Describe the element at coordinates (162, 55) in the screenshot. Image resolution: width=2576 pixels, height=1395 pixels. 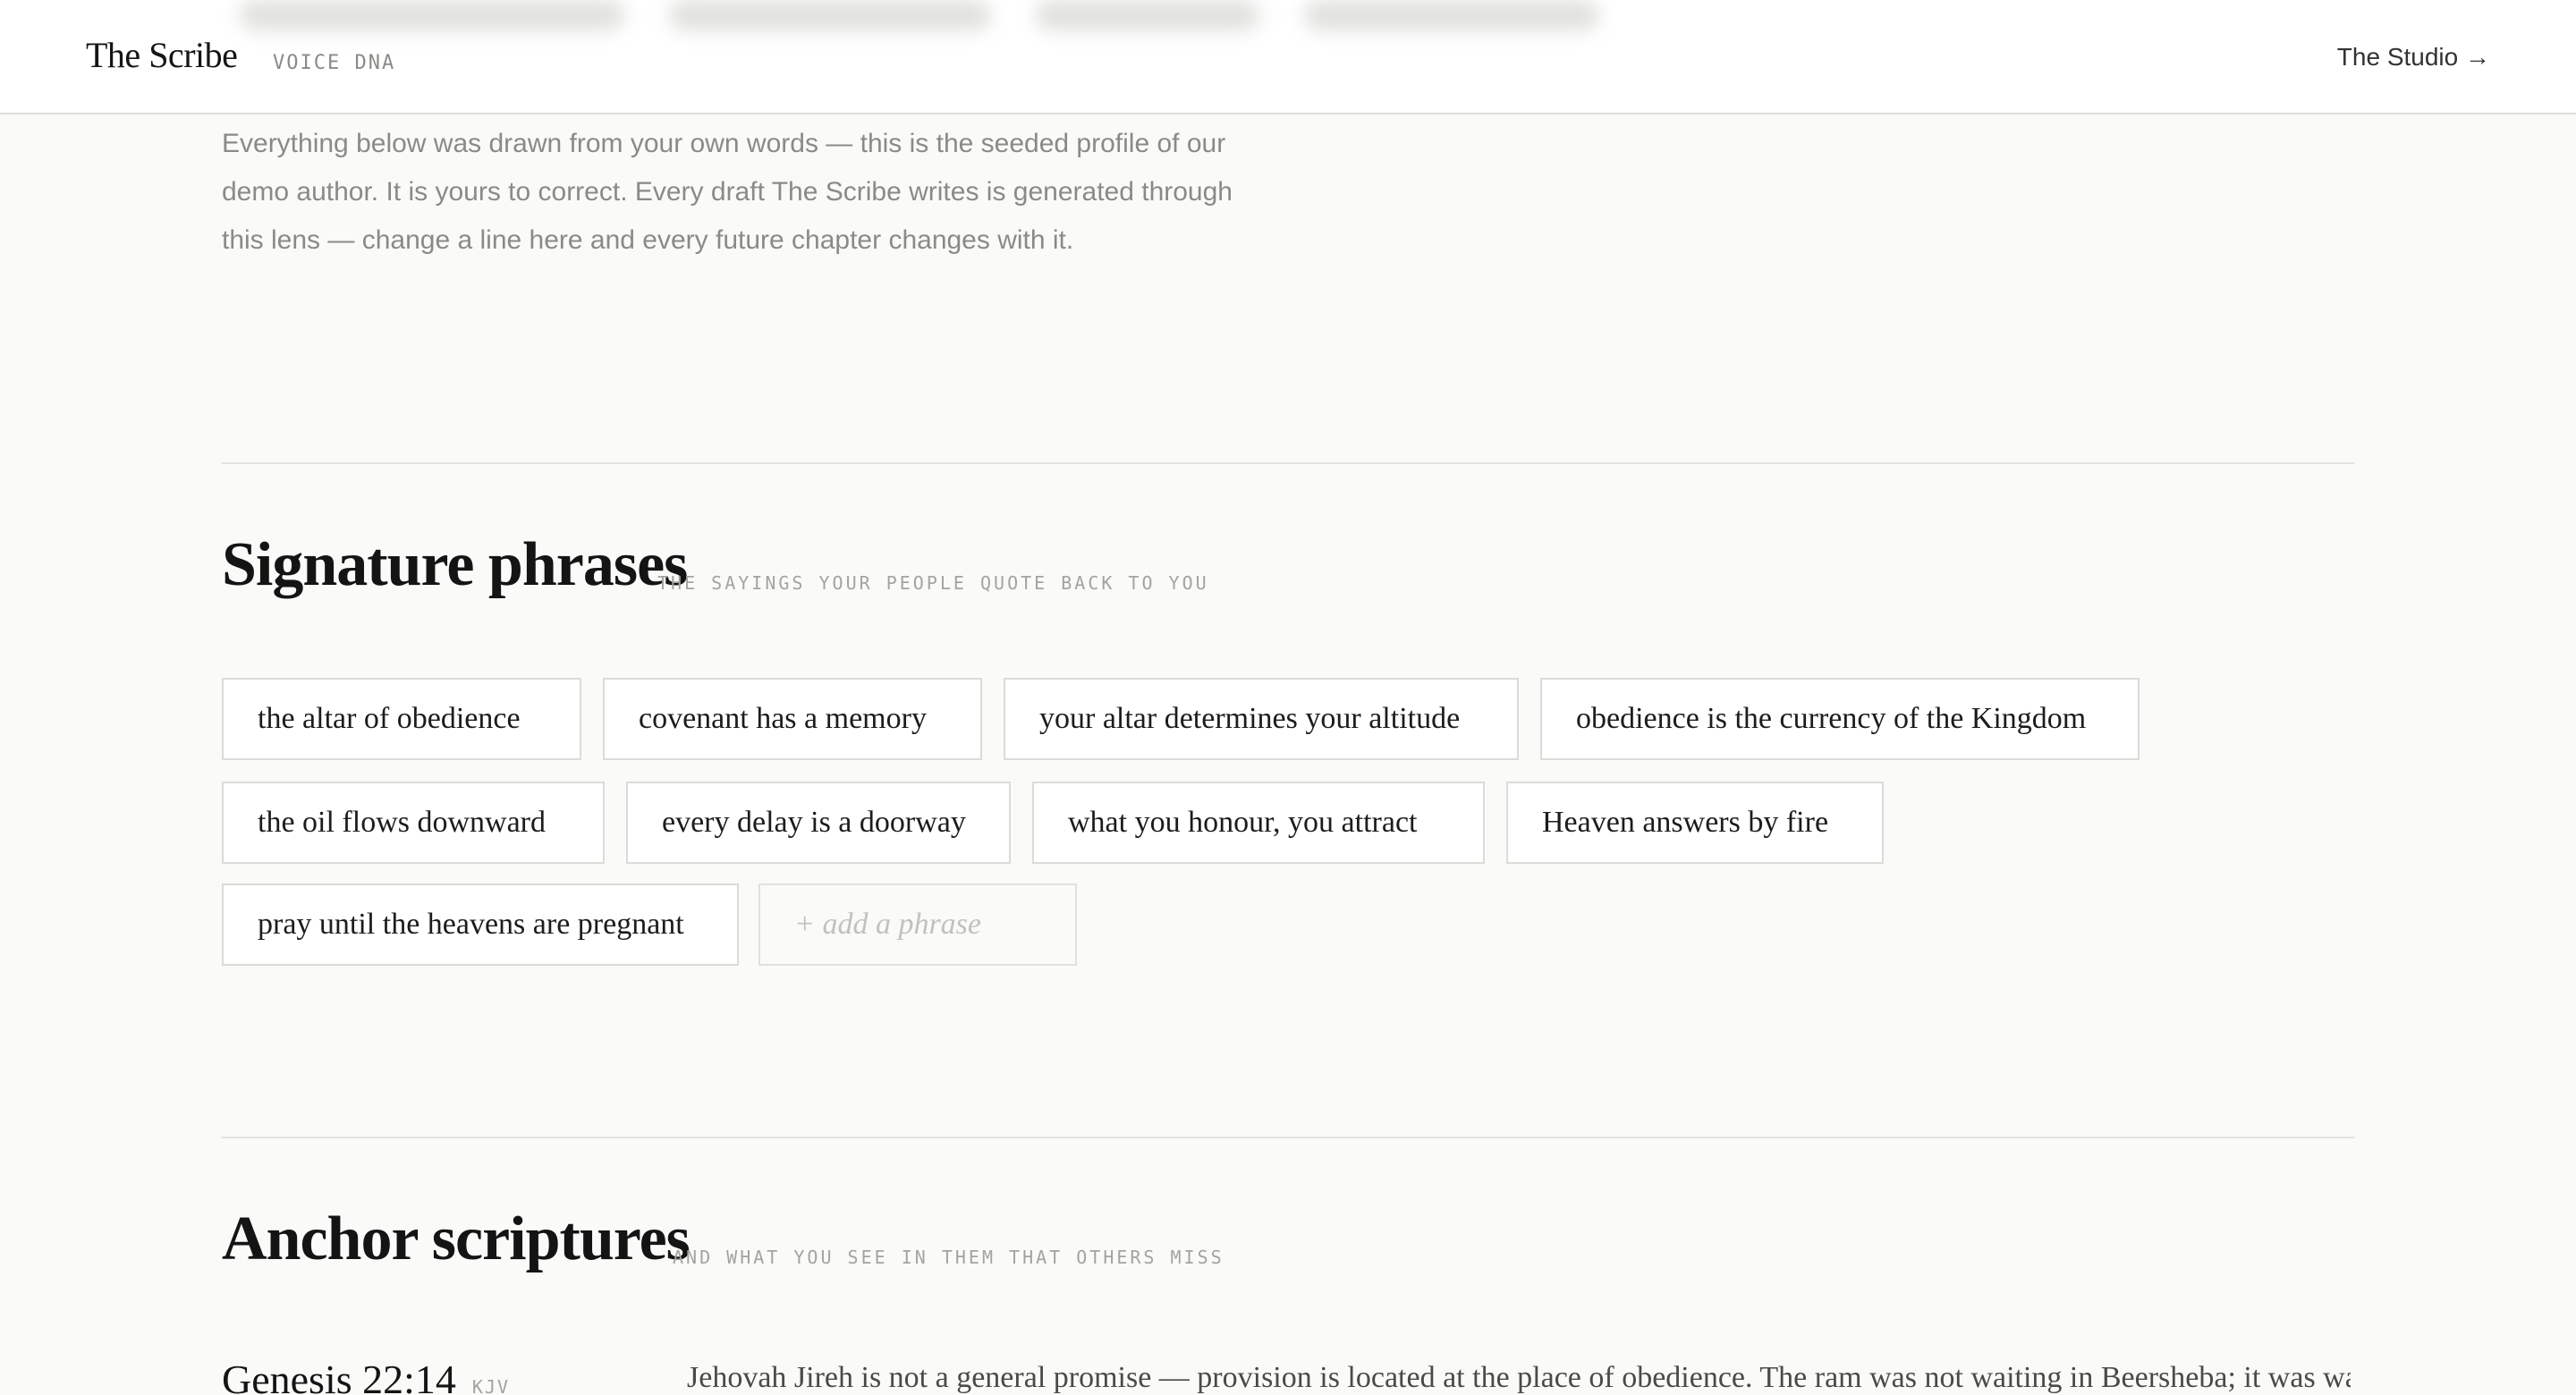
I see `brand-logo: The Scribe` at that location.